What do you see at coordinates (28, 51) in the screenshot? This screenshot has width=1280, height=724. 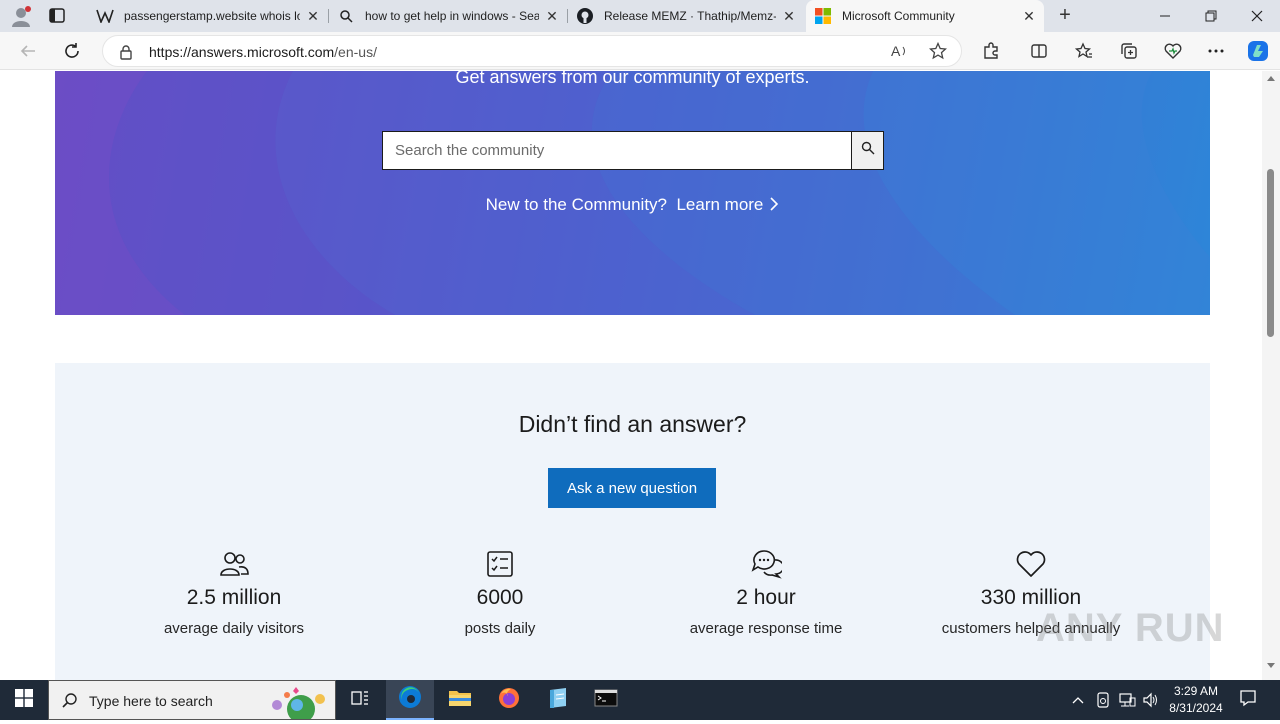 I see `back-button` at bounding box center [28, 51].